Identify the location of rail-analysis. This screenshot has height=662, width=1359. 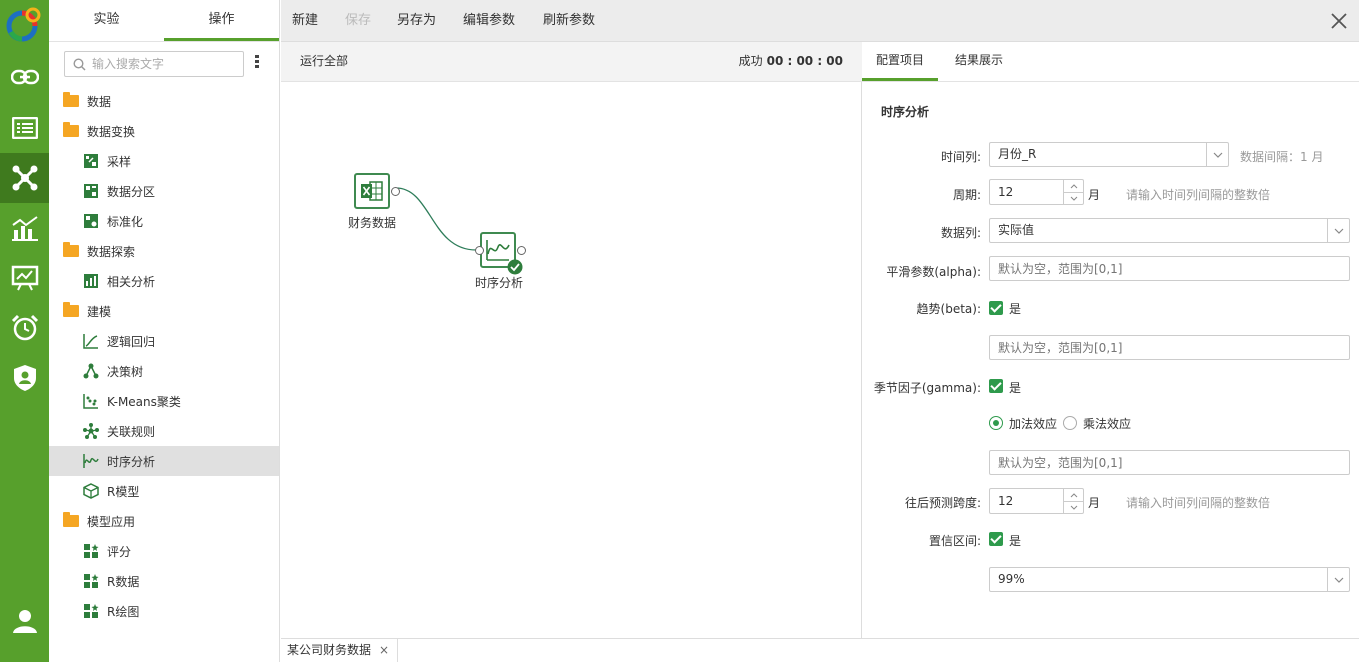
(24, 228).